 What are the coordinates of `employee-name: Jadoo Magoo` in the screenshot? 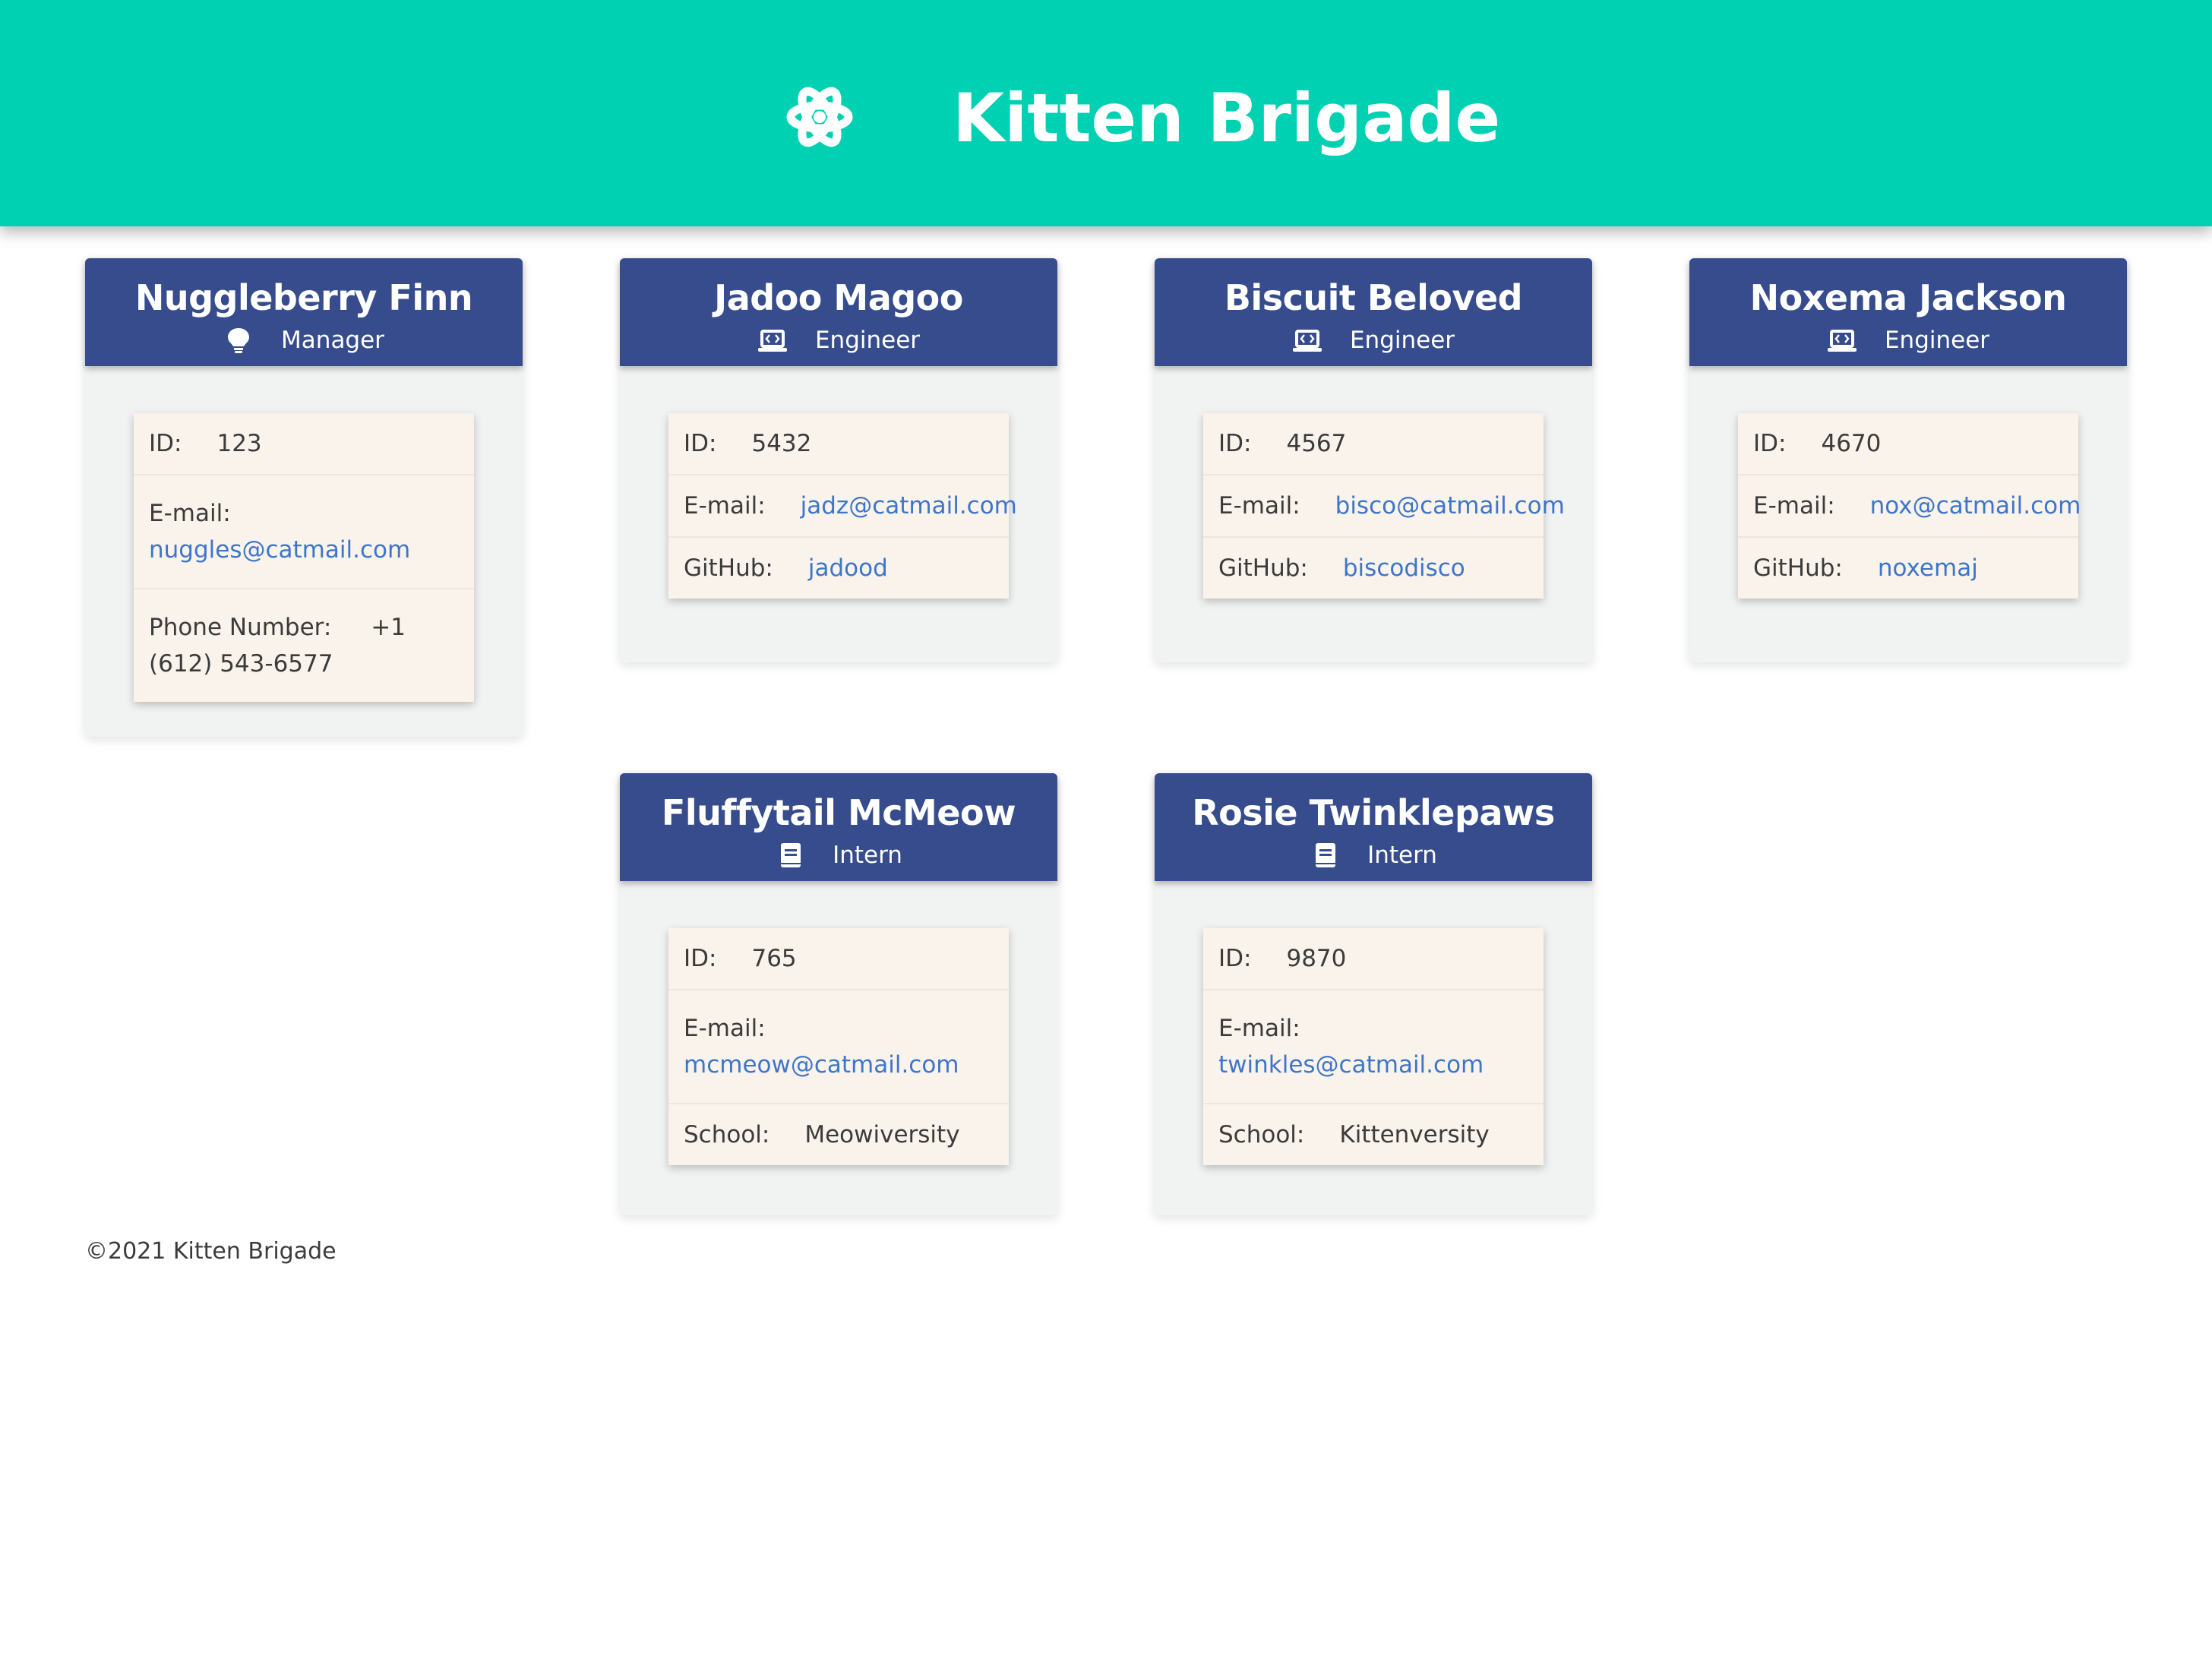 It's located at (838, 297).